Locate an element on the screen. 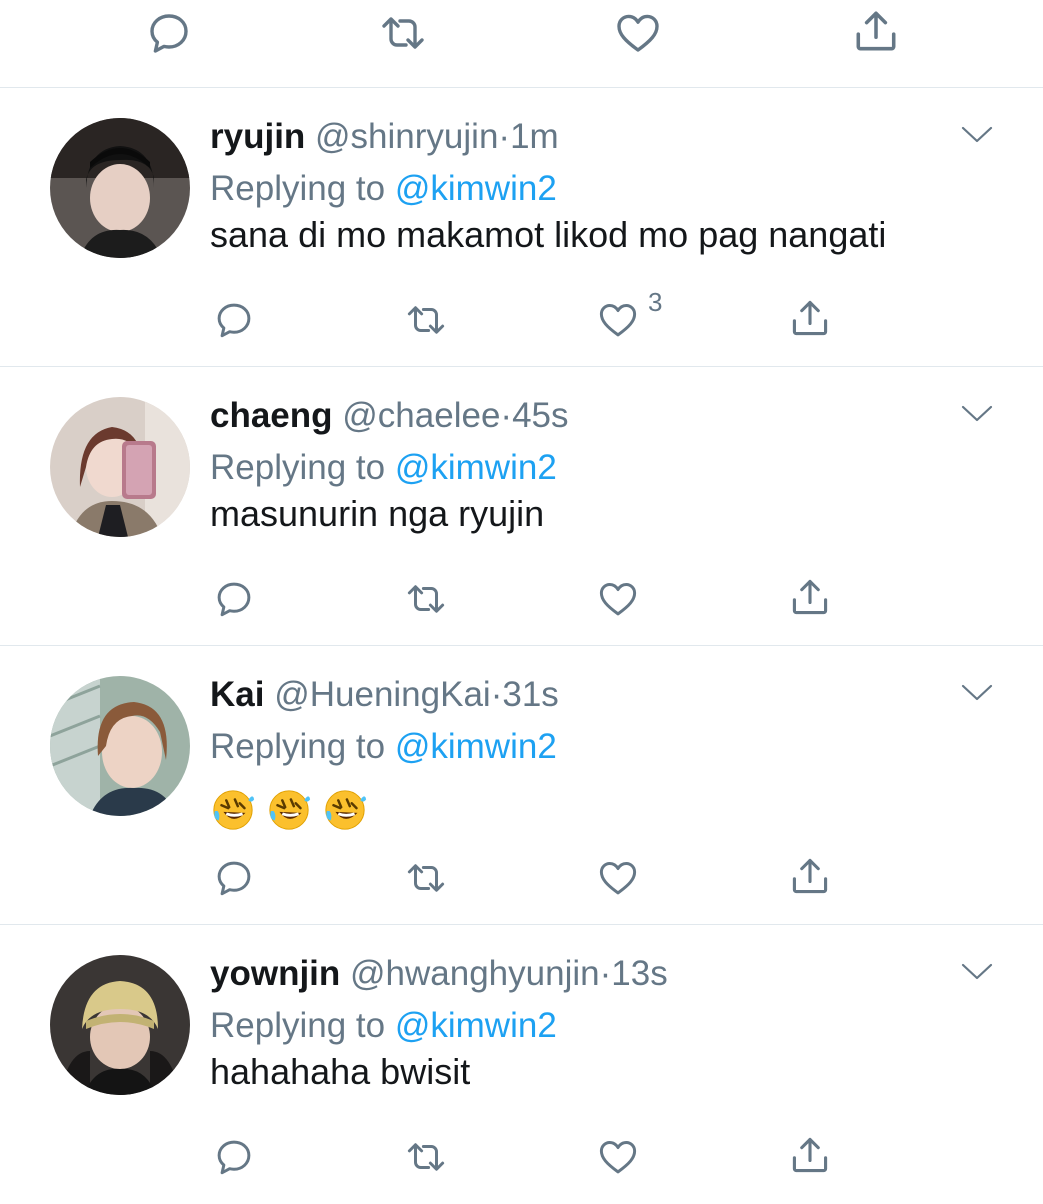 The image size is (1043, 1204). like-count: 3 is located at coordinates (655, 302).